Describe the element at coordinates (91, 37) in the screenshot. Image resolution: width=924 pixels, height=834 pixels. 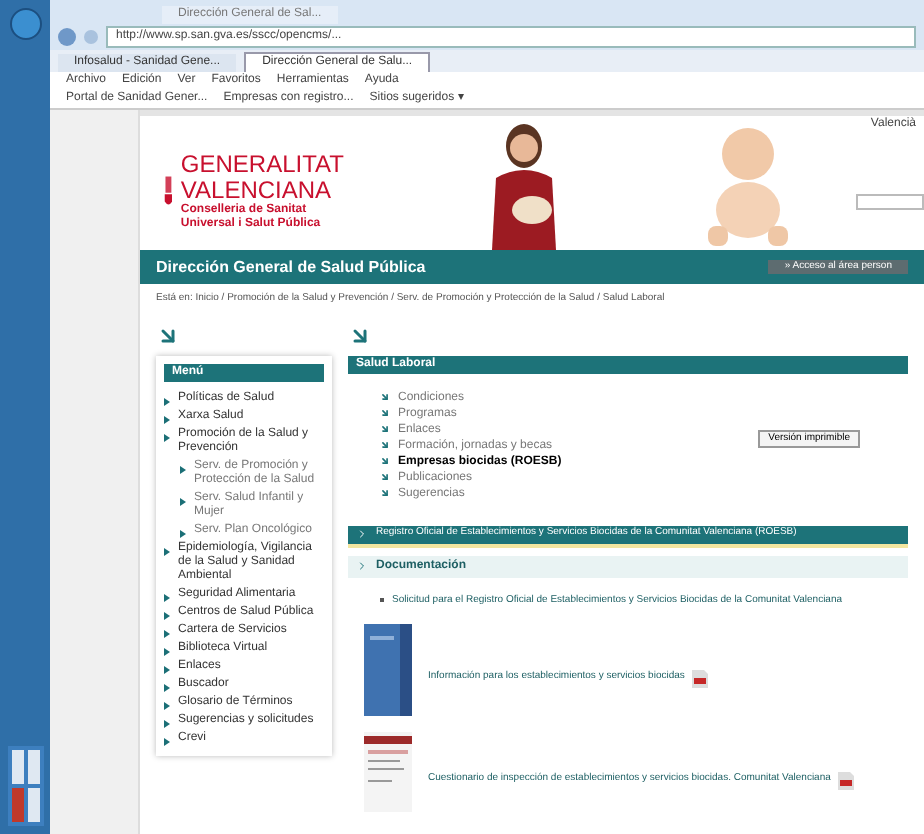
I see `forward-button` at that location.